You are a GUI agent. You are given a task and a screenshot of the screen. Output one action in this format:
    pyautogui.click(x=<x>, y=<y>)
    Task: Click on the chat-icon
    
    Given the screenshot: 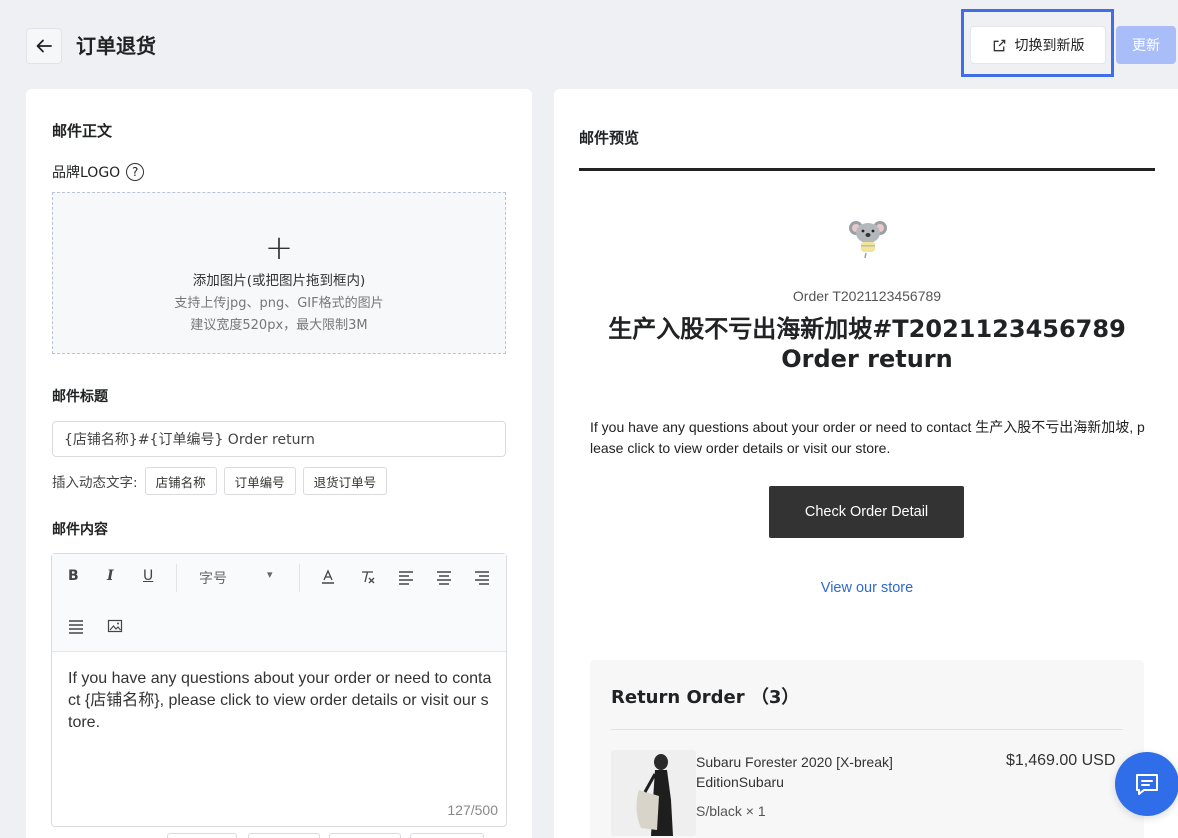 What is the action you would take?
    pyautogui.click(x=1147, y=784)
    